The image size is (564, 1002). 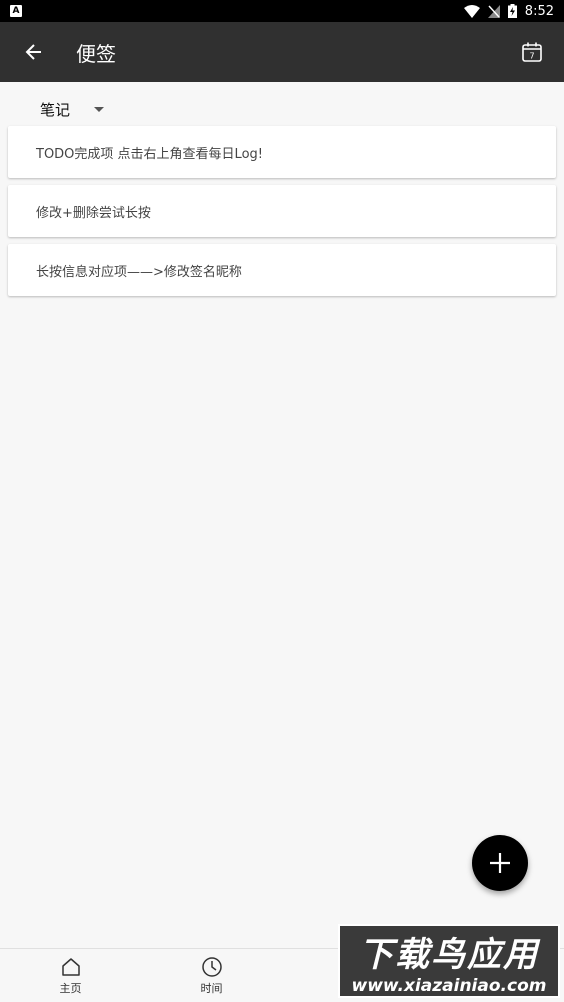 What do you see at coordinates (70, 988) in the screenshot?
I see `nav-label: 主页` at bounding box center [70, 988].